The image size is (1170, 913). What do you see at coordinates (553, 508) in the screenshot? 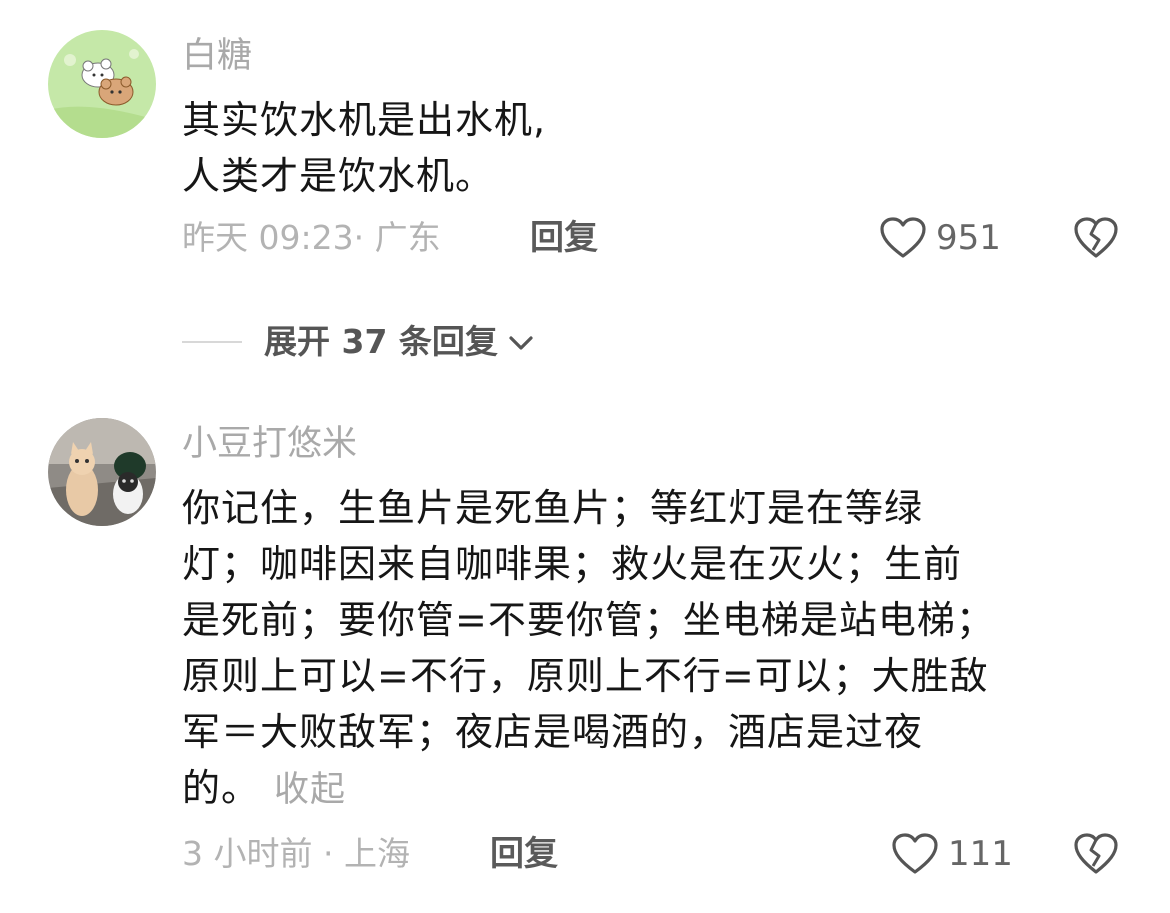
I see `comment-line: 你记住，生鱼片是死鱼片；等红灯是在等绿` at bounding box center [553, 508].